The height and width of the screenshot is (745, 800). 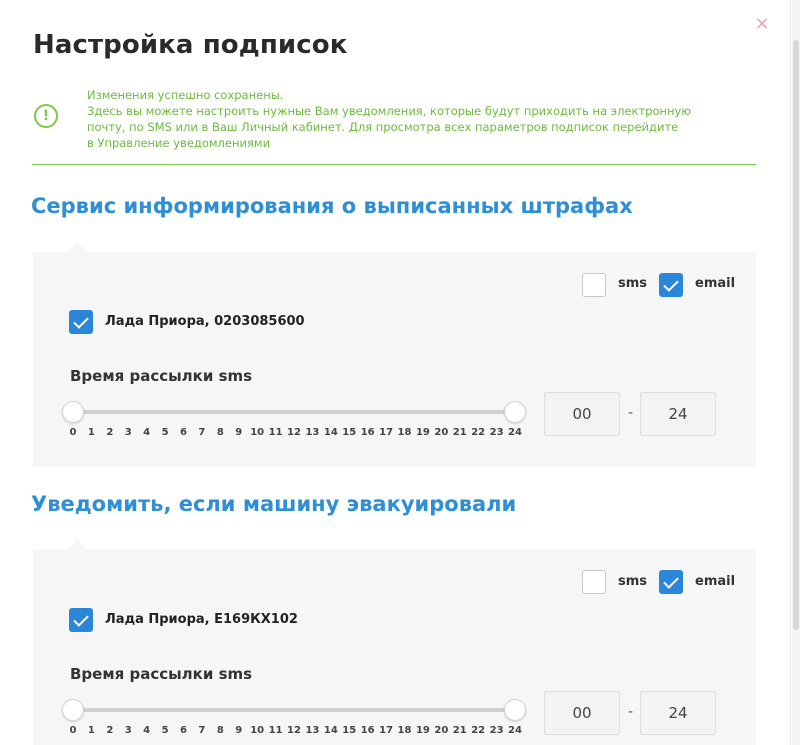 What do you see at coordinates (762, 24) in the screenshot?
I see `close-icon: ×` at bounding box center [762, 24].